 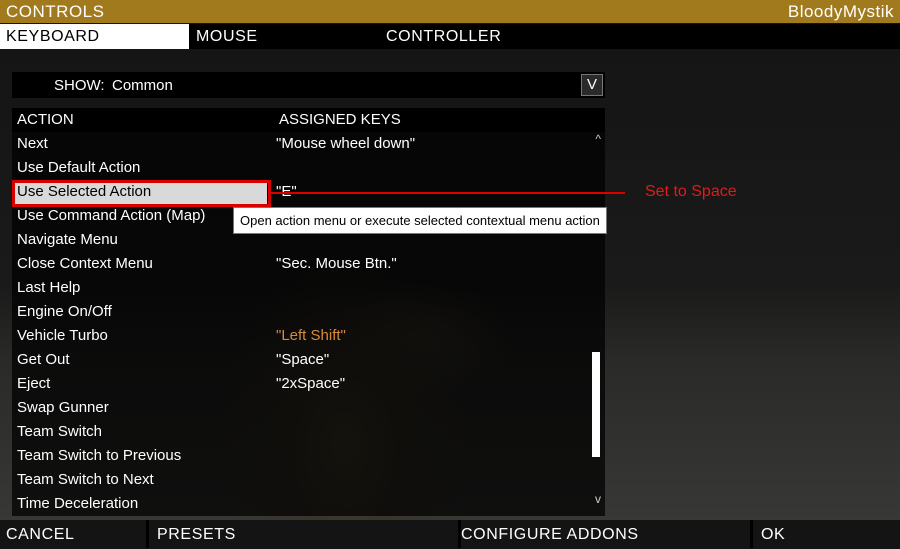 I want to click on assigned-key-highlighted: "Left Shift", so click(x=311, y=335).